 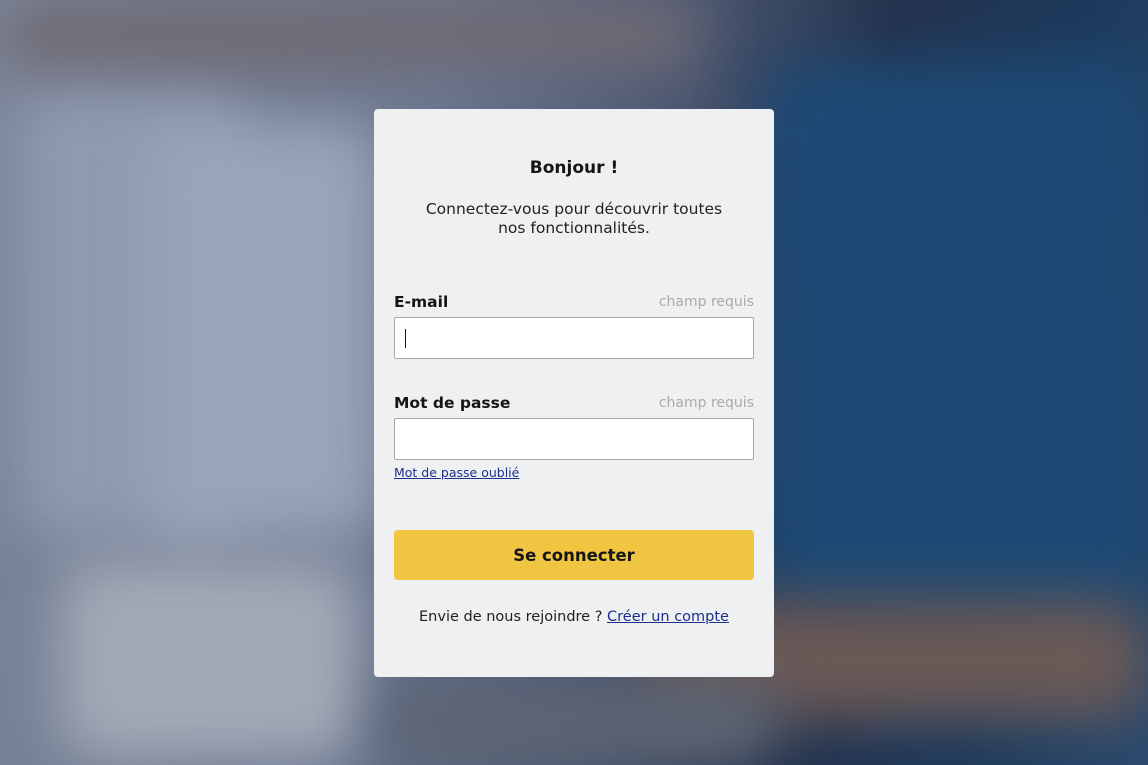 What do you see at coordinates (668, 617) in the screenshot?
I see `create-account-link: Créer un compte` at bounding box center [668, 617].